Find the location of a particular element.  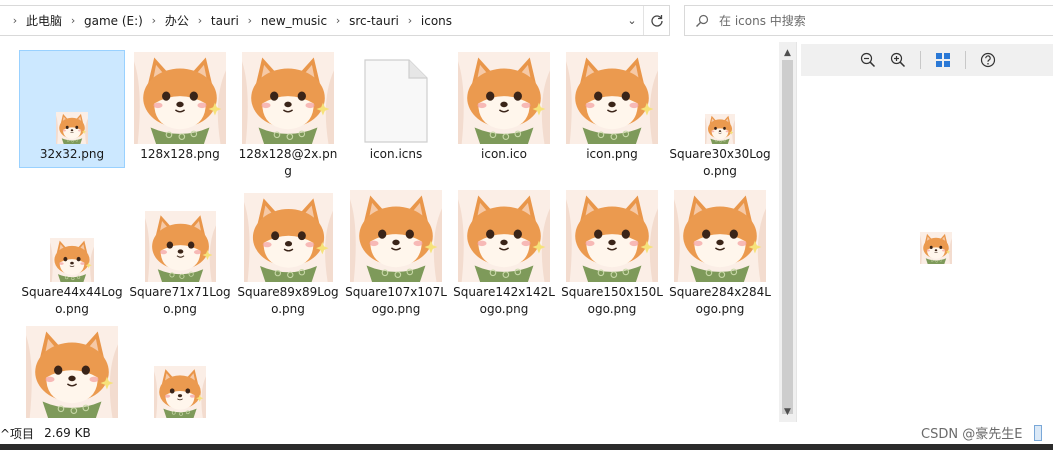

file-item: Square71x71Logo.png is located at coordinates (180, 253).